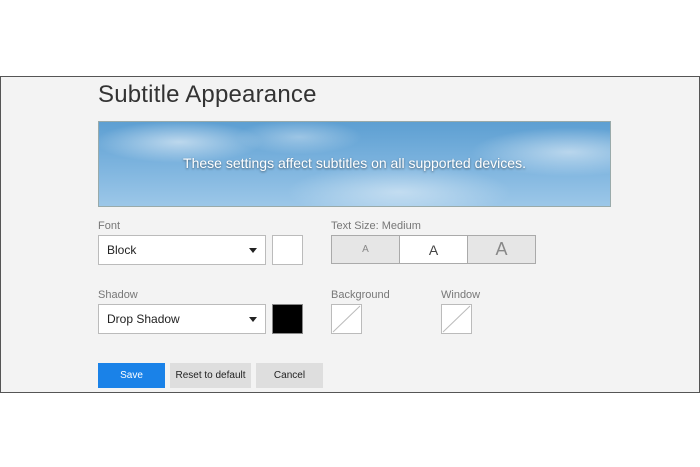 This screenshot has width=700, height=467. What do you see at coordinates (182, 250) in the screenshot?
I see `font-select: Block` at bounding box center [182, 250].